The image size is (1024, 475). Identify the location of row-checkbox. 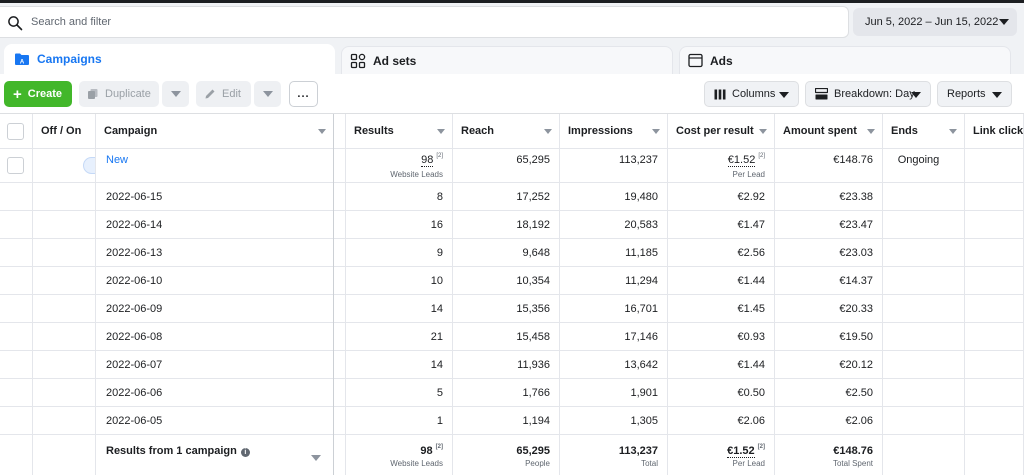
(15, 165).